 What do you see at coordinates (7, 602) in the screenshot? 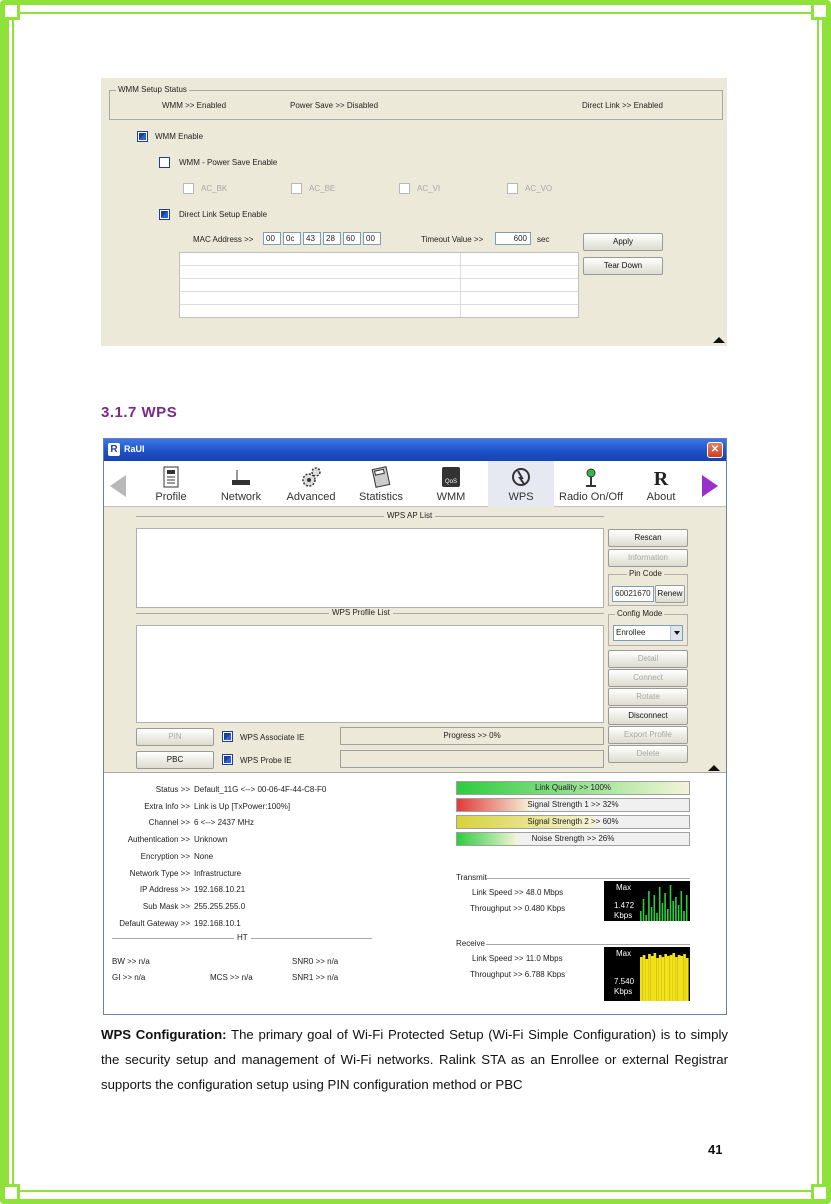
I see `frame-stripe-left` at bounding box center [7, 602].